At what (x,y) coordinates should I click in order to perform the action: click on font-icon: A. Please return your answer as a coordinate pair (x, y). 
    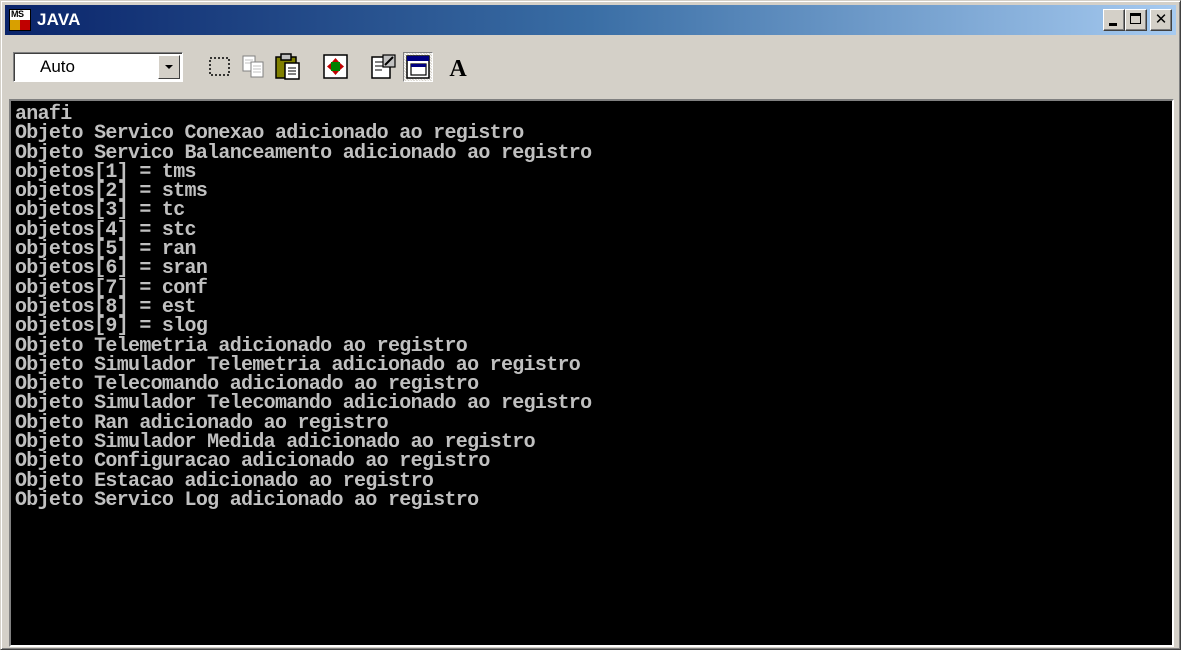
    Looking at the image, I should click on (458, 69).